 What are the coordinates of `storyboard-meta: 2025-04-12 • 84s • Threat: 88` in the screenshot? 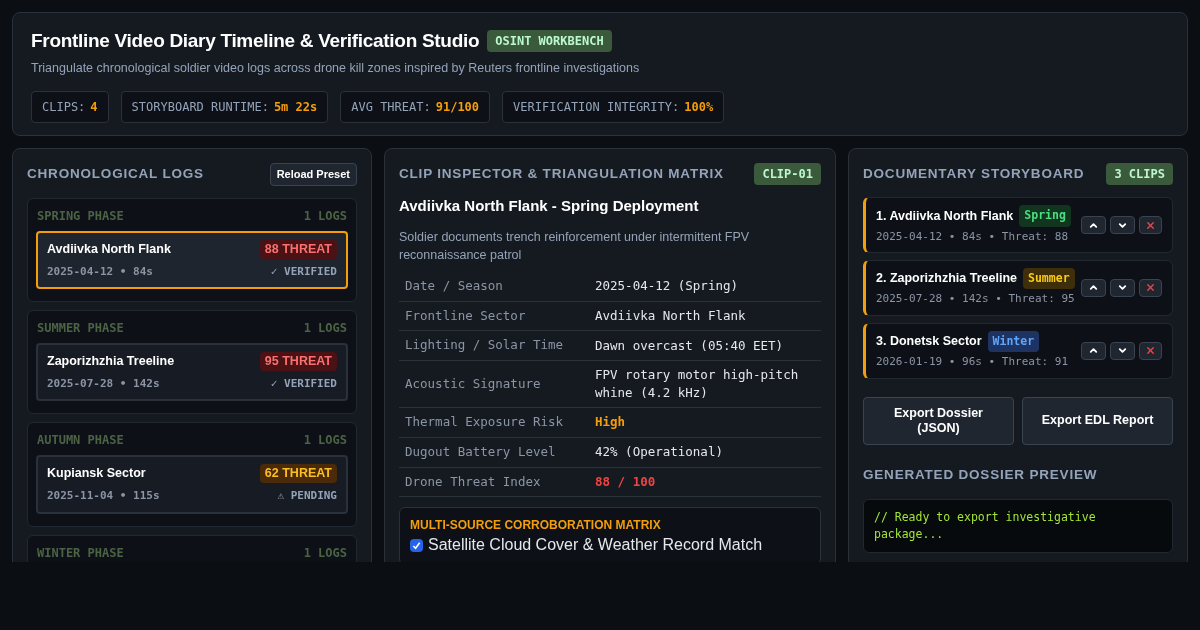 It's located at (973, 236).